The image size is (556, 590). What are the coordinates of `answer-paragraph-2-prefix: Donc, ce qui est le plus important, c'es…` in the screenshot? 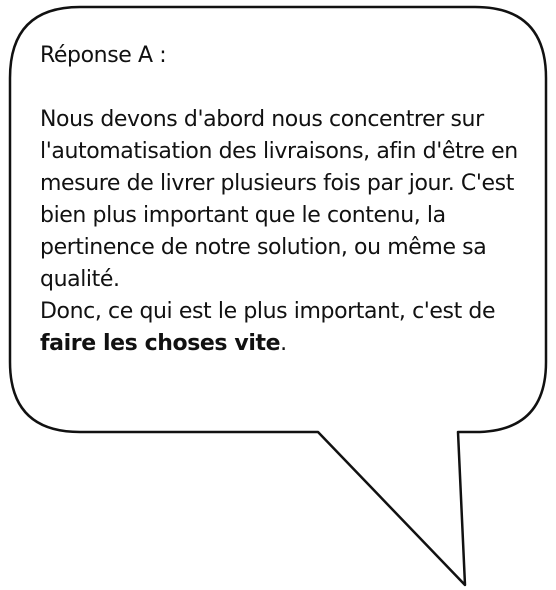 It's located at (268, 311).